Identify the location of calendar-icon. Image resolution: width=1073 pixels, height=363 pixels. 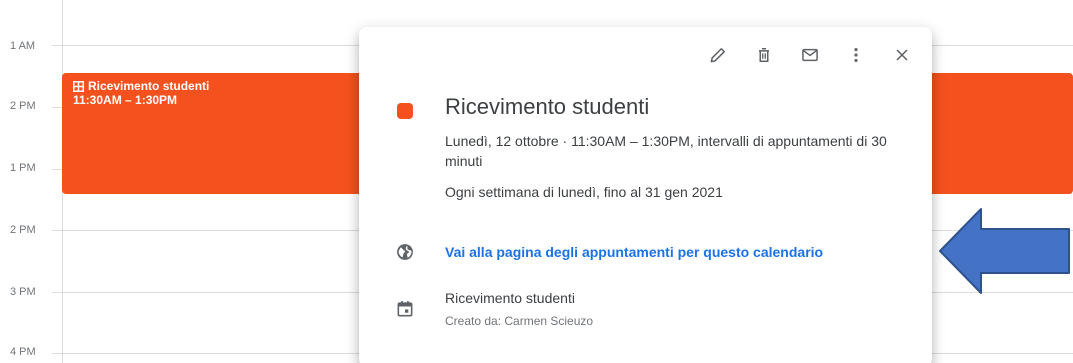
(405, 309).